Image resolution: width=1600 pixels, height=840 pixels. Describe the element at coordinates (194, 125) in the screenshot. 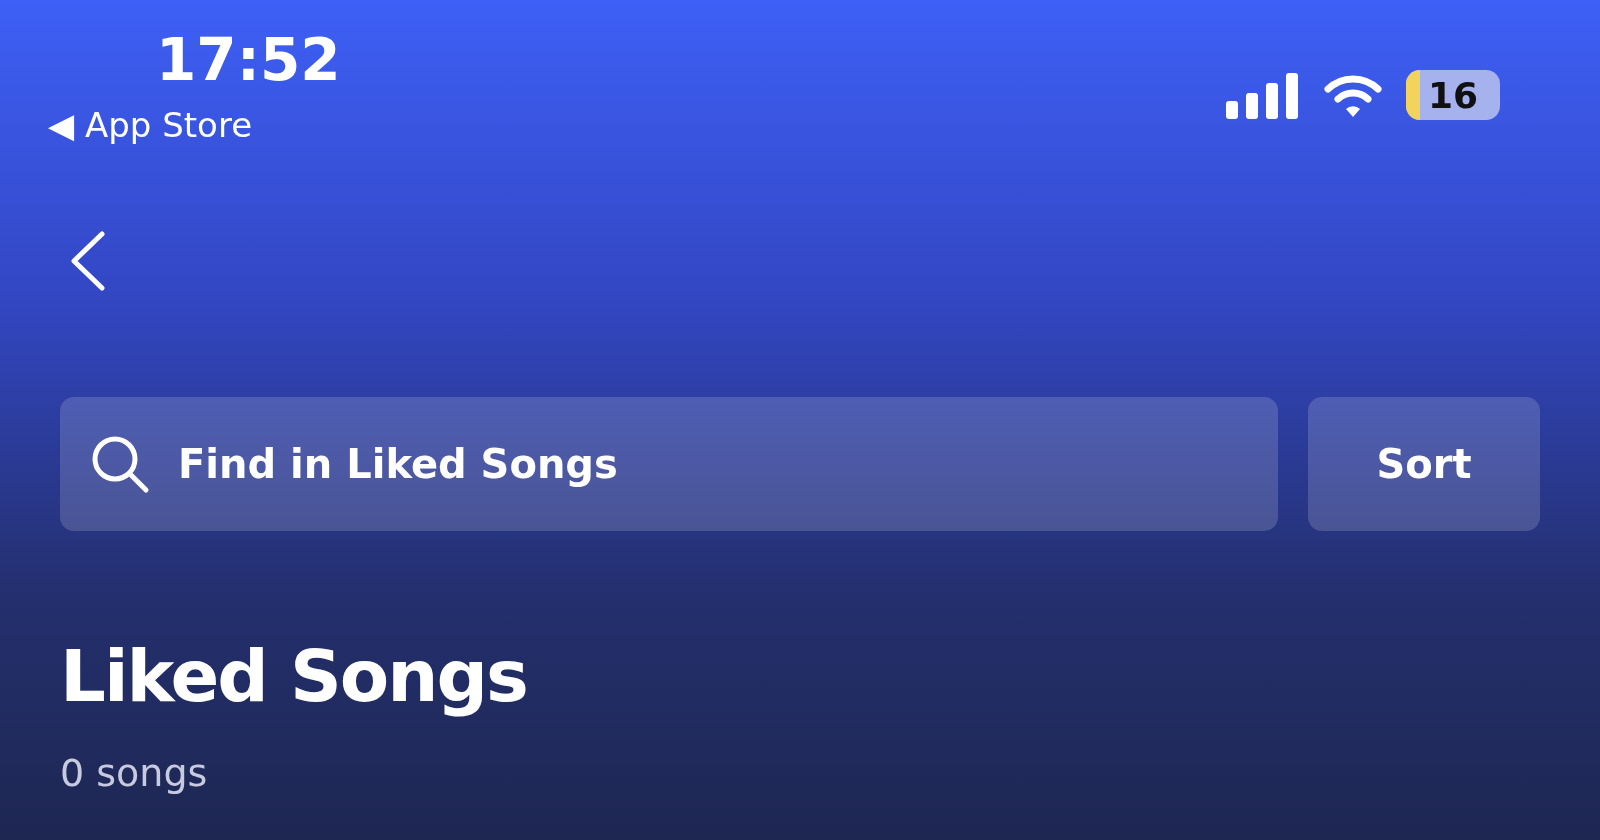

I see `back-to-app-link: ◀ App Store` at that location.